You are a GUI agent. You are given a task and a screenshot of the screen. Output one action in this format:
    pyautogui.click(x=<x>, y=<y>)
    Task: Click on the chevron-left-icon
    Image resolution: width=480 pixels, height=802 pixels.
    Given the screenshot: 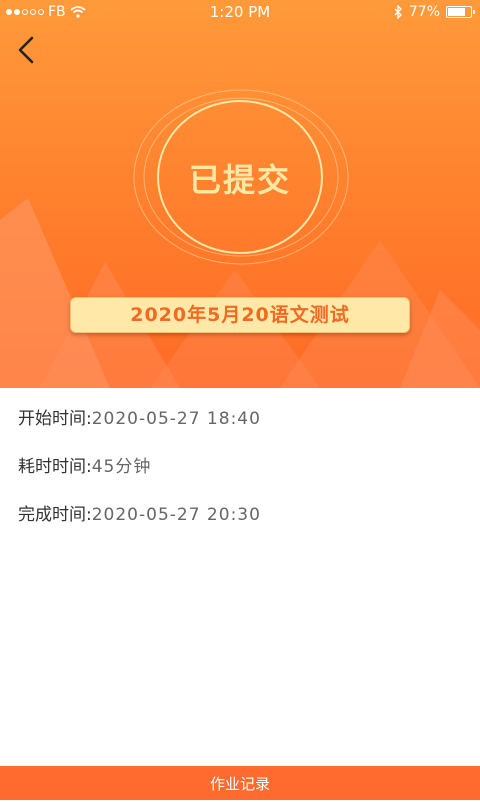 What is the action you would take?
    pyautogui.click(x=26, y=50)
    